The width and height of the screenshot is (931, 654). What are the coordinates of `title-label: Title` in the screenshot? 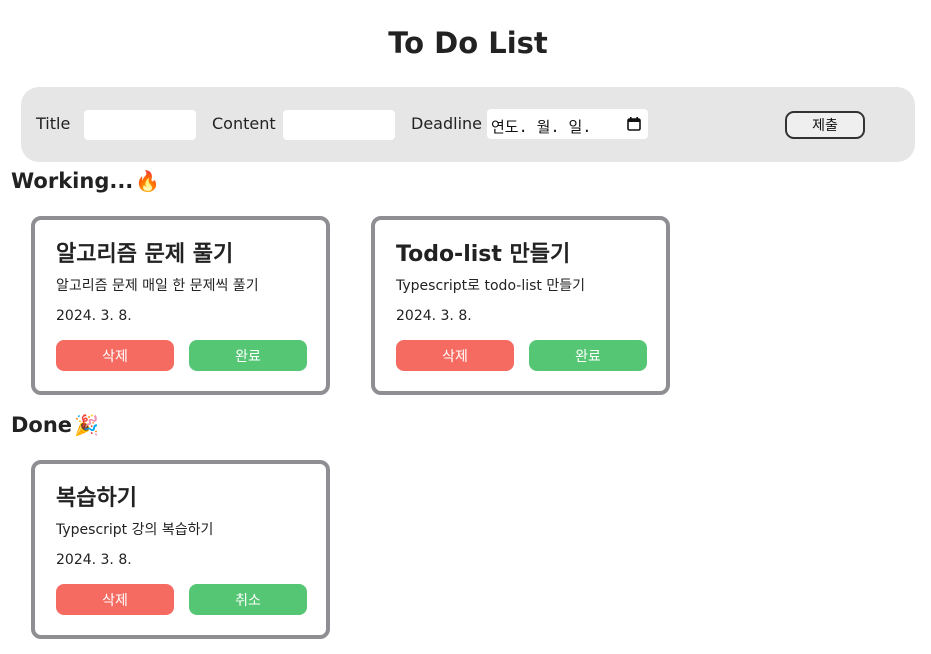 It's located at (53, 123).